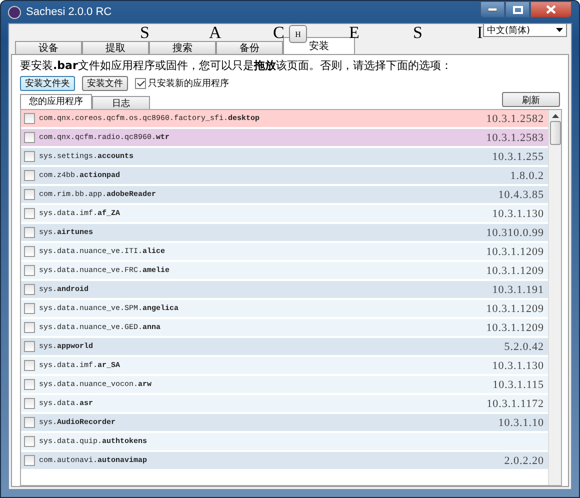  Describe the element at coordinates (47, 83) in the screenshot. I see `install-button: 安装文件夹` at that location.